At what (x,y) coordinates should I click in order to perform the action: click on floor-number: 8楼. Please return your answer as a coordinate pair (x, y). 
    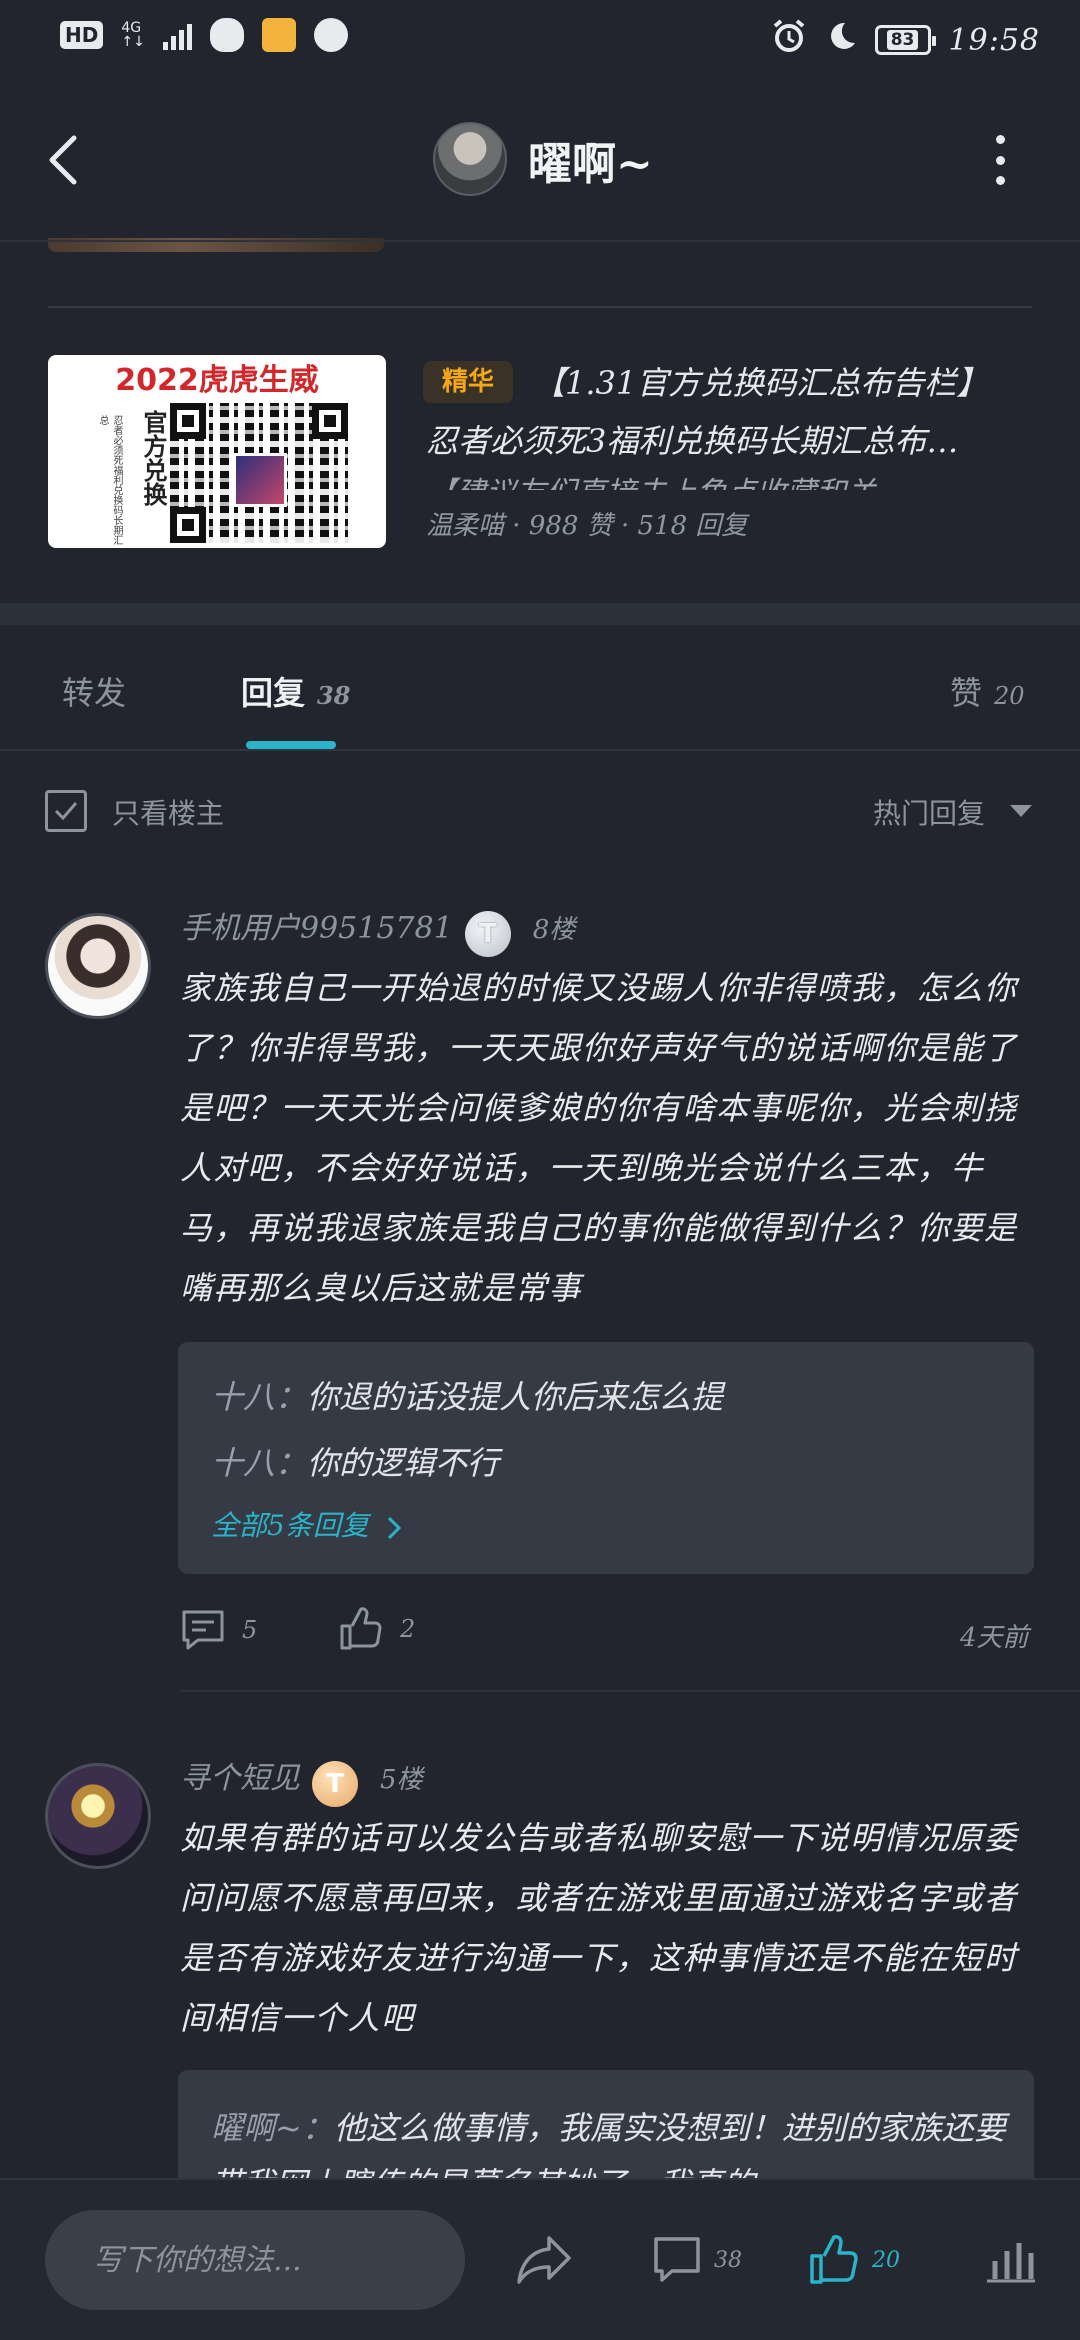
    Looking at the image, I should click on (554, 930).